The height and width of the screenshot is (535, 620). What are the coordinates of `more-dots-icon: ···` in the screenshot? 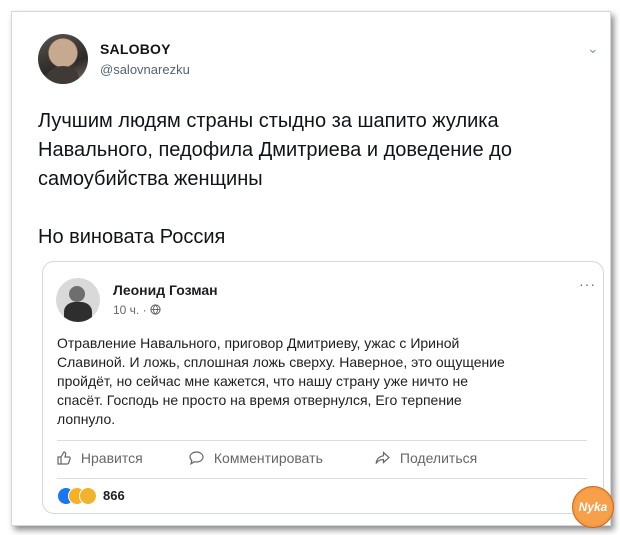 It's located at (587, 284).